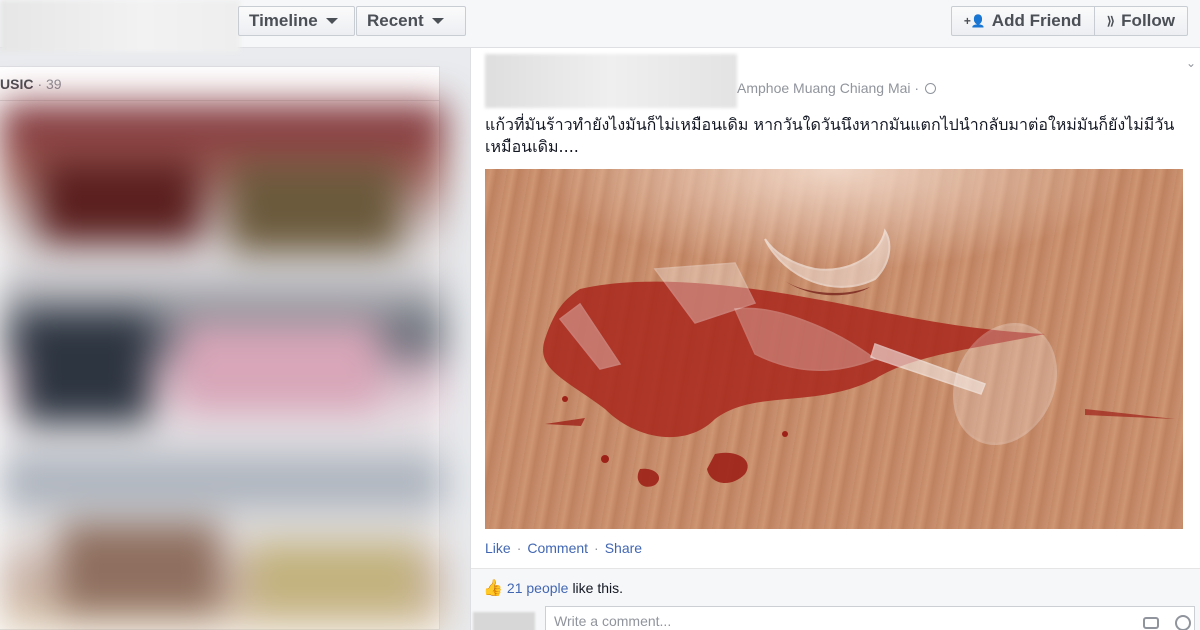 The height and width of the screenshot is (630, 1200). What do you see at coordinates (49, 83) in the screenshot?
I see `section-count: · 39` at bounding box center [49, 83].